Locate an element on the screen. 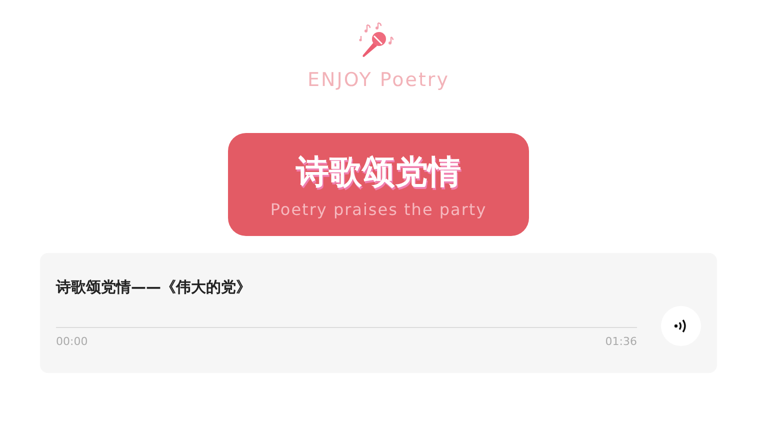 This screenshot has width=757, height=432. banner-title: 诗歌颂党情 is located at coordinates (378, 172).